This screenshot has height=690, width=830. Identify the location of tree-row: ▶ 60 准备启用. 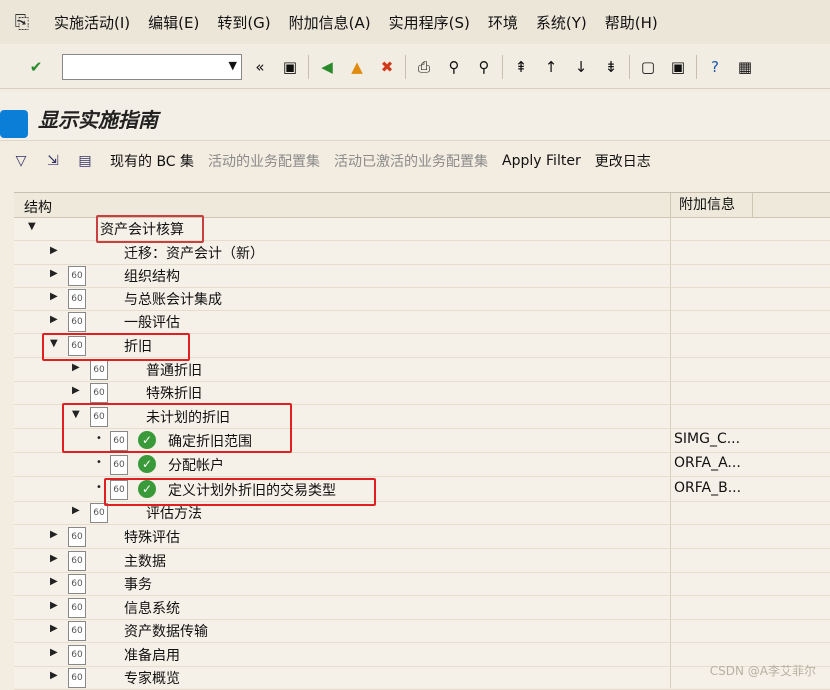
(422, 655).